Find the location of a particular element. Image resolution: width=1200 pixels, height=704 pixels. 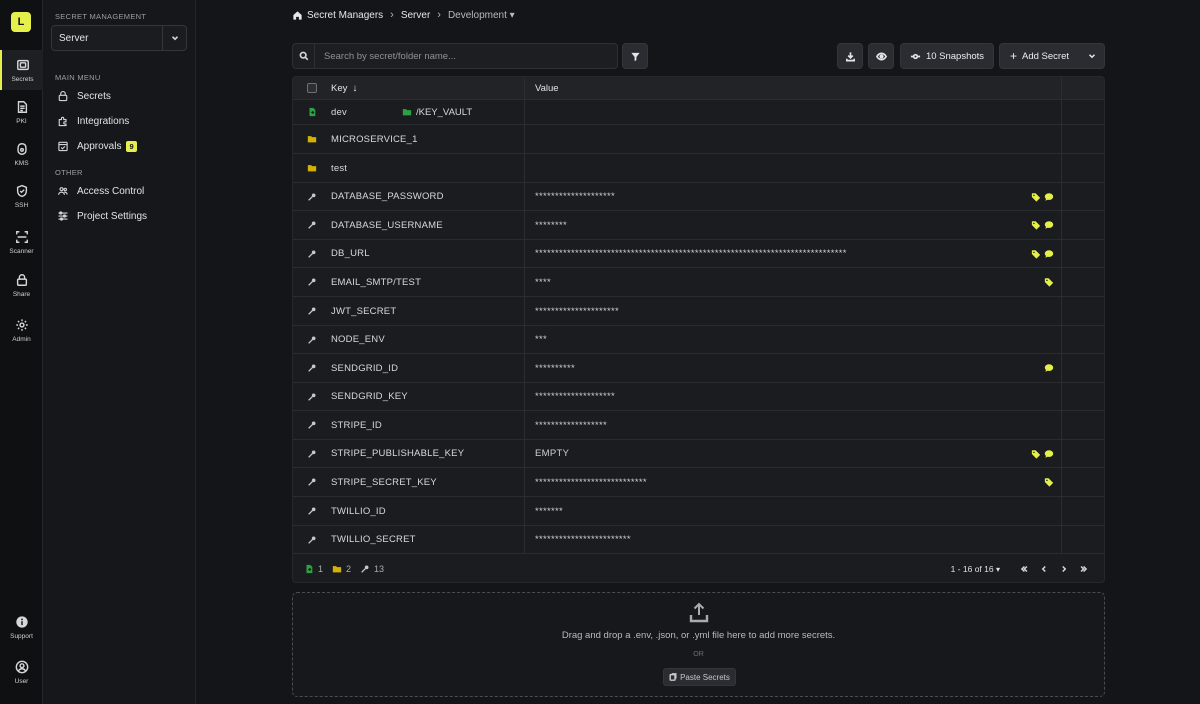

row-value: ******** is located at coordinates (551, 225).